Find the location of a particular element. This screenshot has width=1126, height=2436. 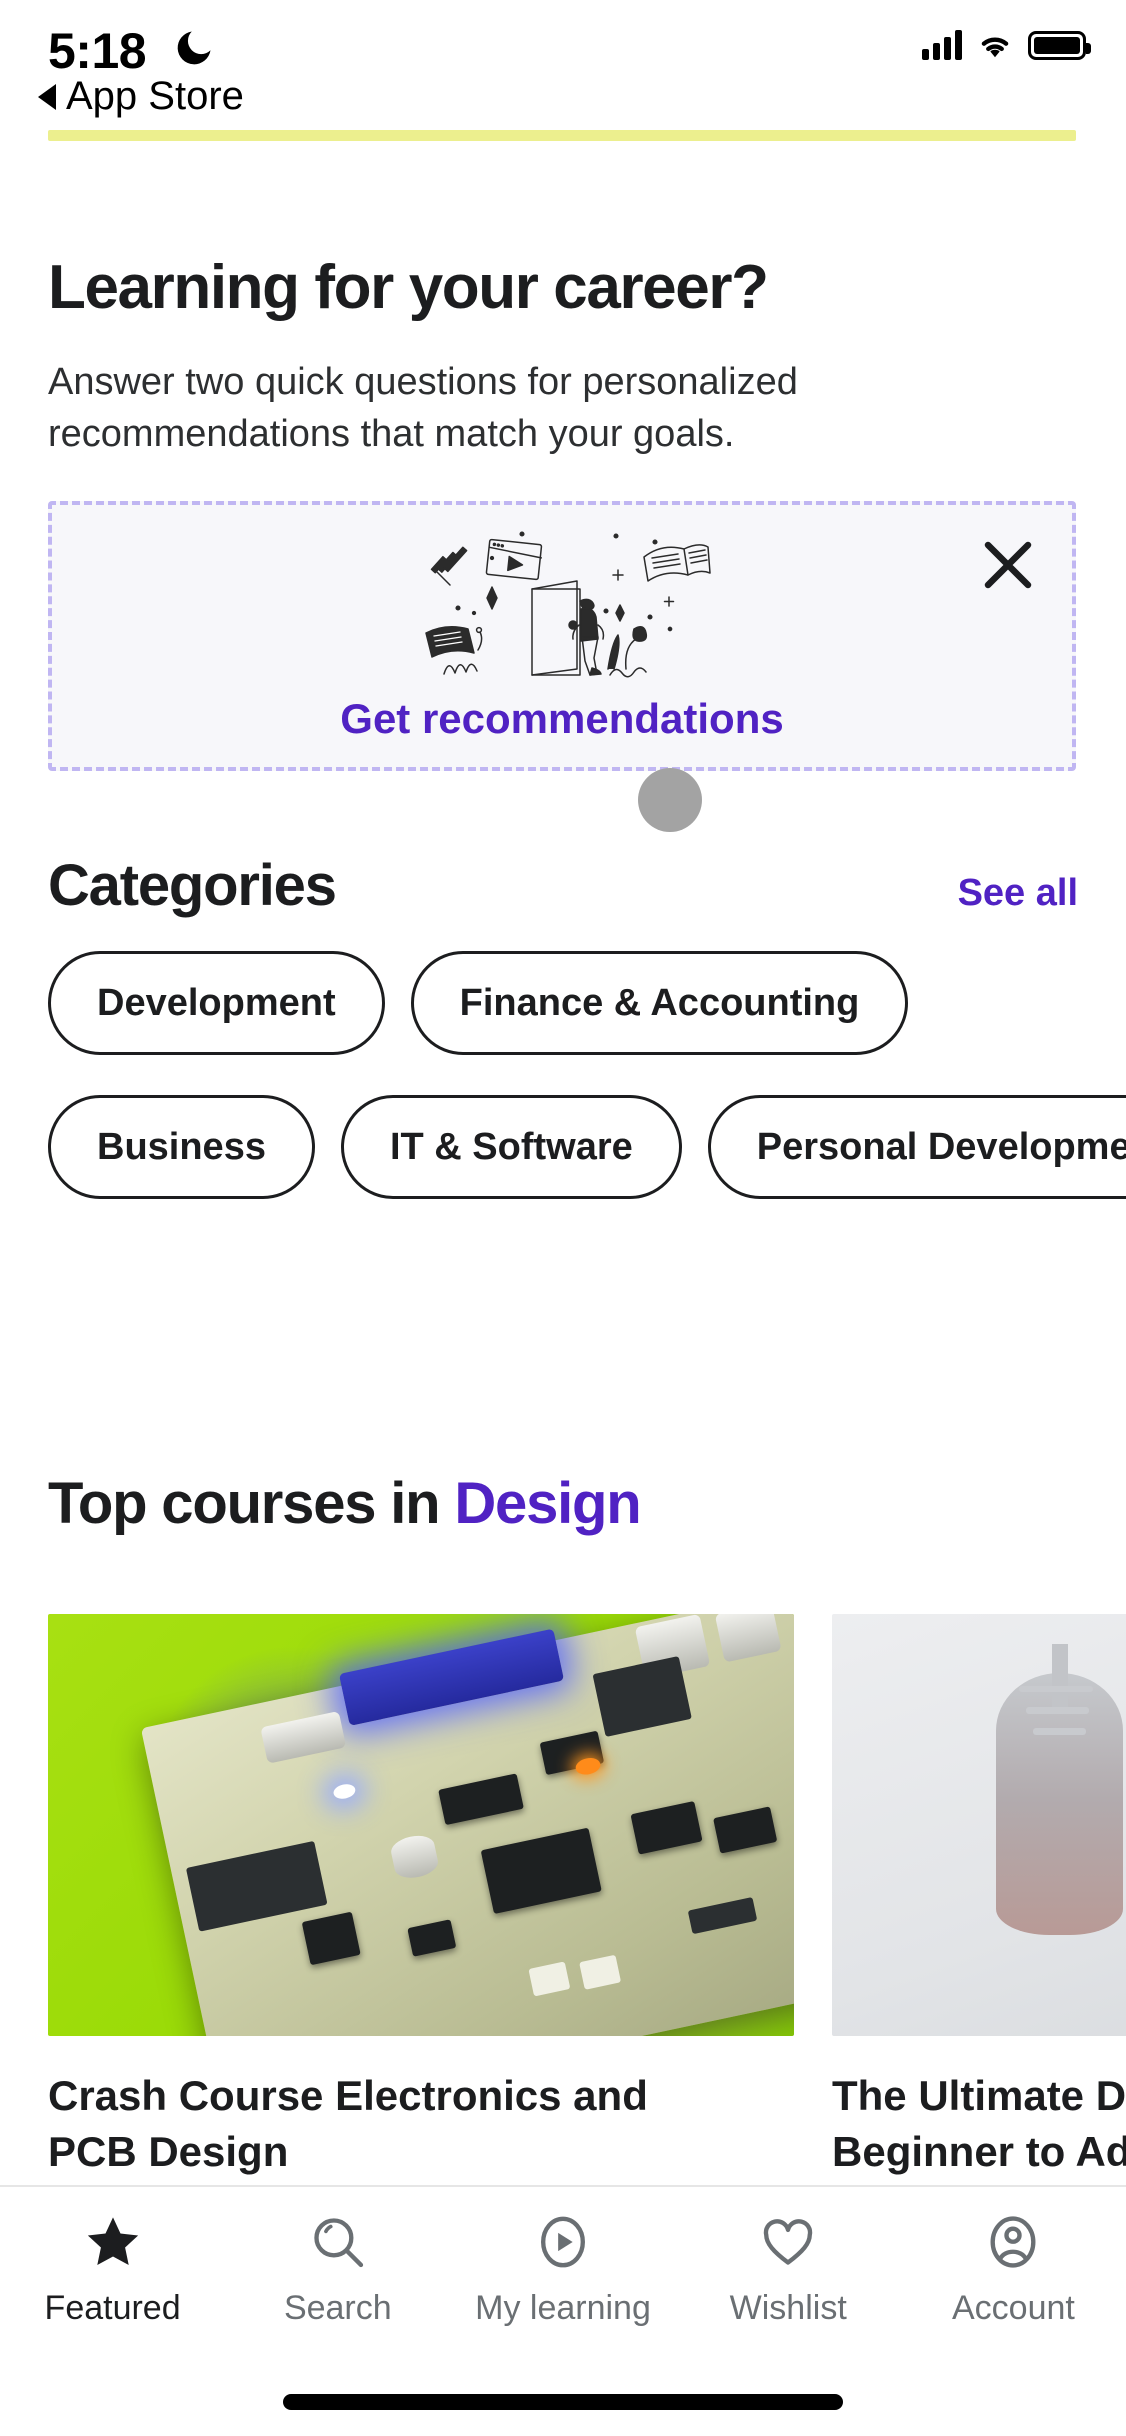

close-x-icon is located at coordinates (1008, 565).